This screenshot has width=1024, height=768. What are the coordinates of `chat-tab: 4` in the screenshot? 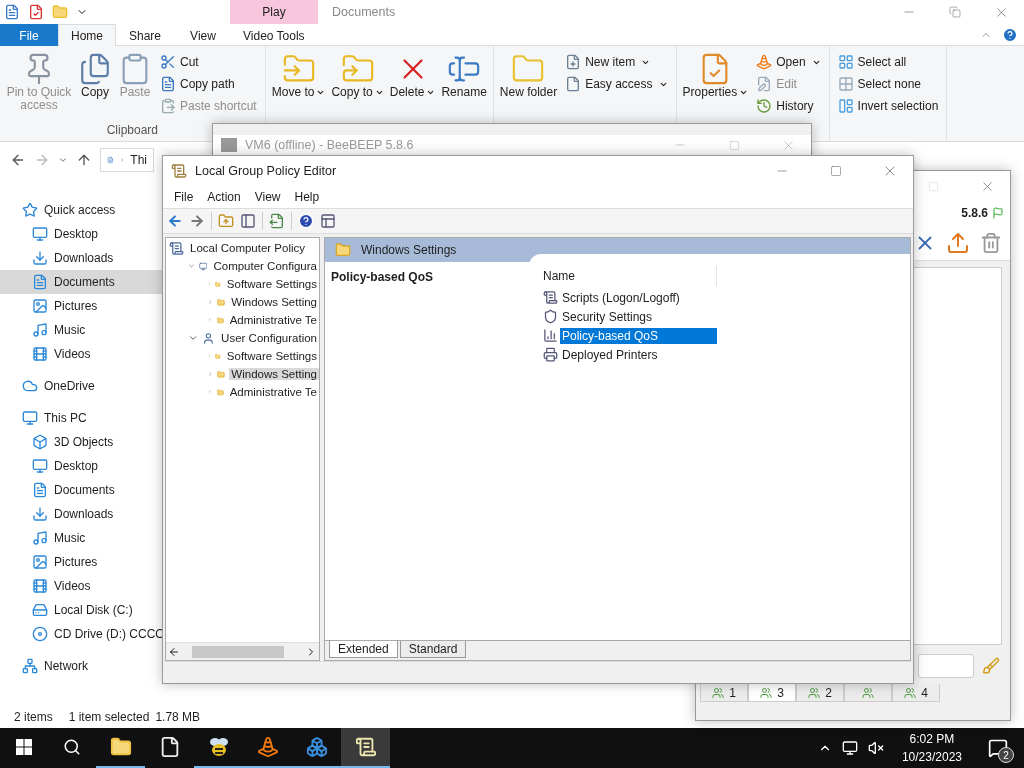 It's located at (916, 693).